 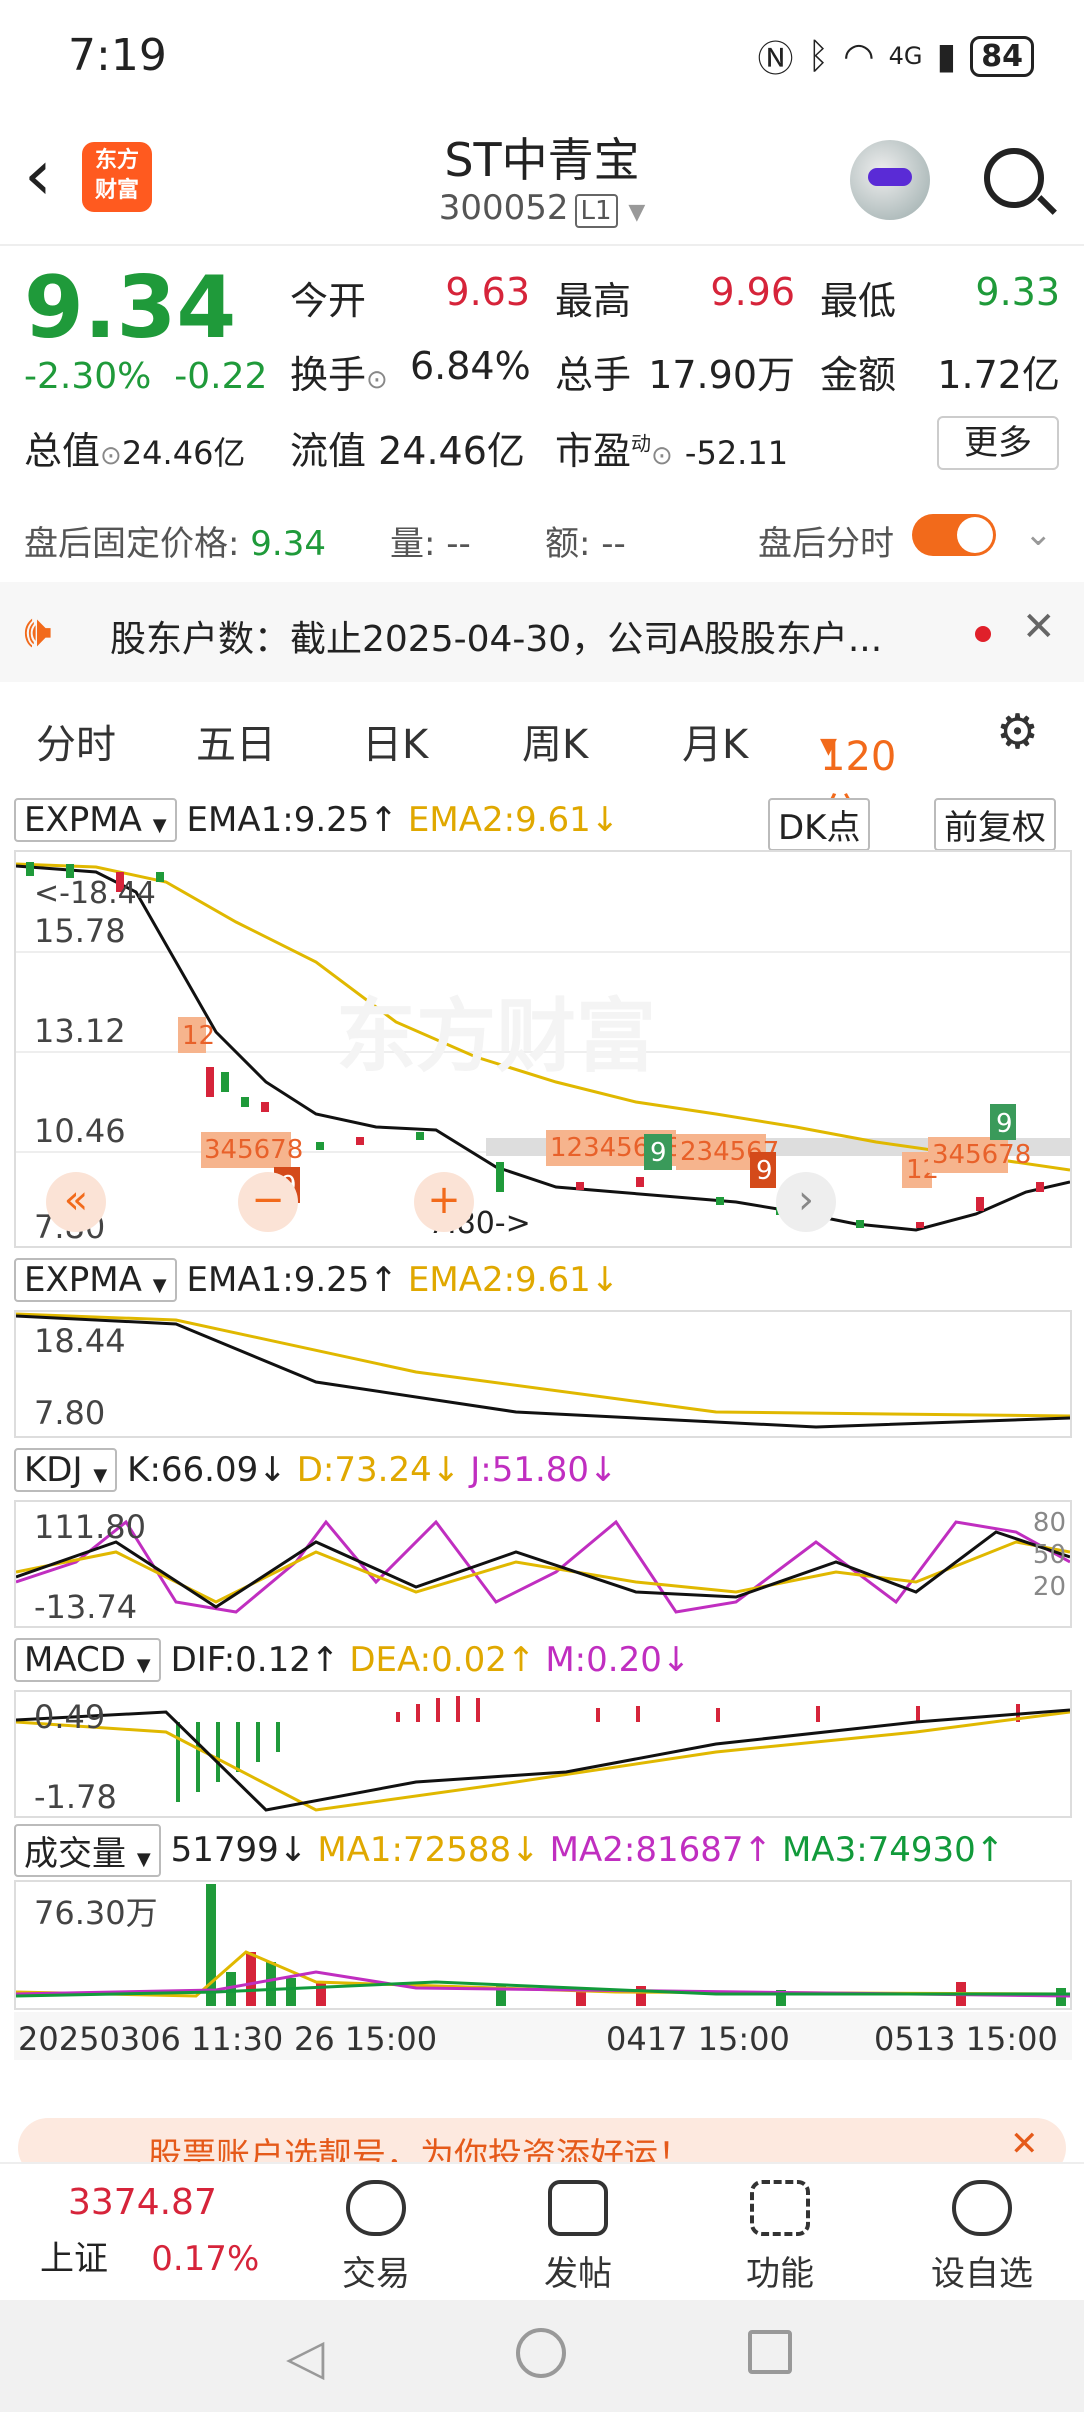 What do you see at coordinates (487, 292) in the screenshot?
I see `open-value: 9.63` at bounding box center [487, 292].